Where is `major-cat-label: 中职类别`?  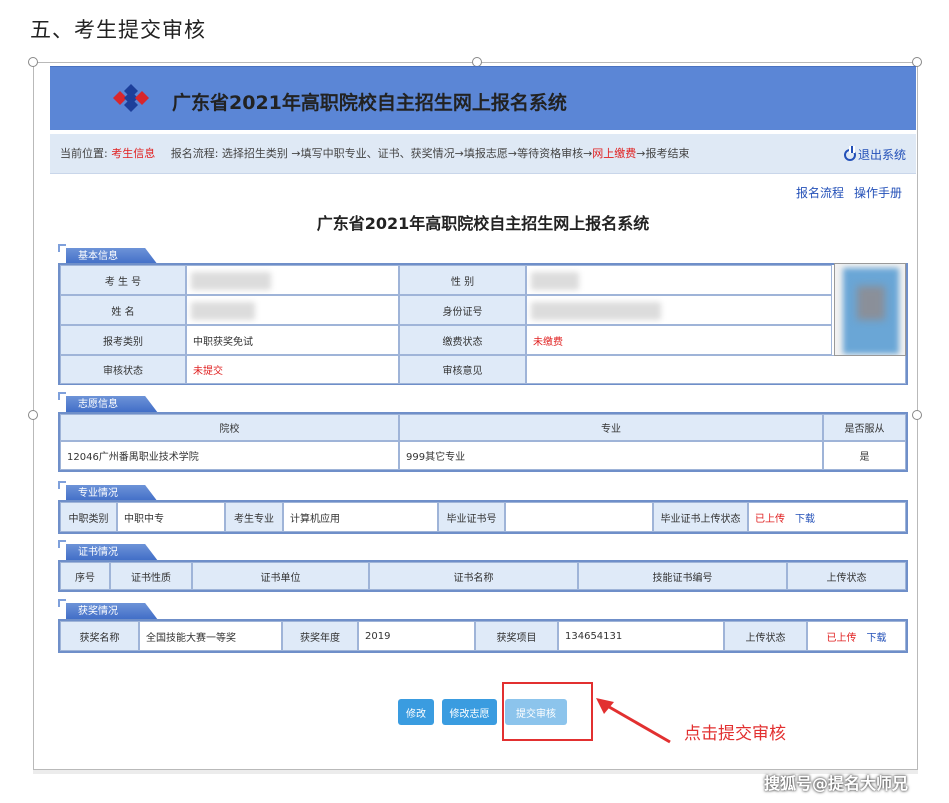
major-cat-label: 中职类别 is located at coordinates (88, 517).